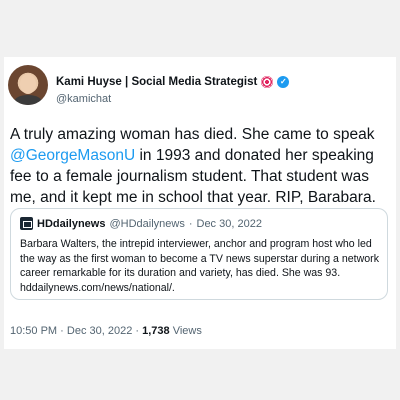 The width and height of the screenshot is (400, 400). Describe the element at coordinates (147, 223) in the screenshot. I see `quoted-author-handle: @HDdailynews` at that location.